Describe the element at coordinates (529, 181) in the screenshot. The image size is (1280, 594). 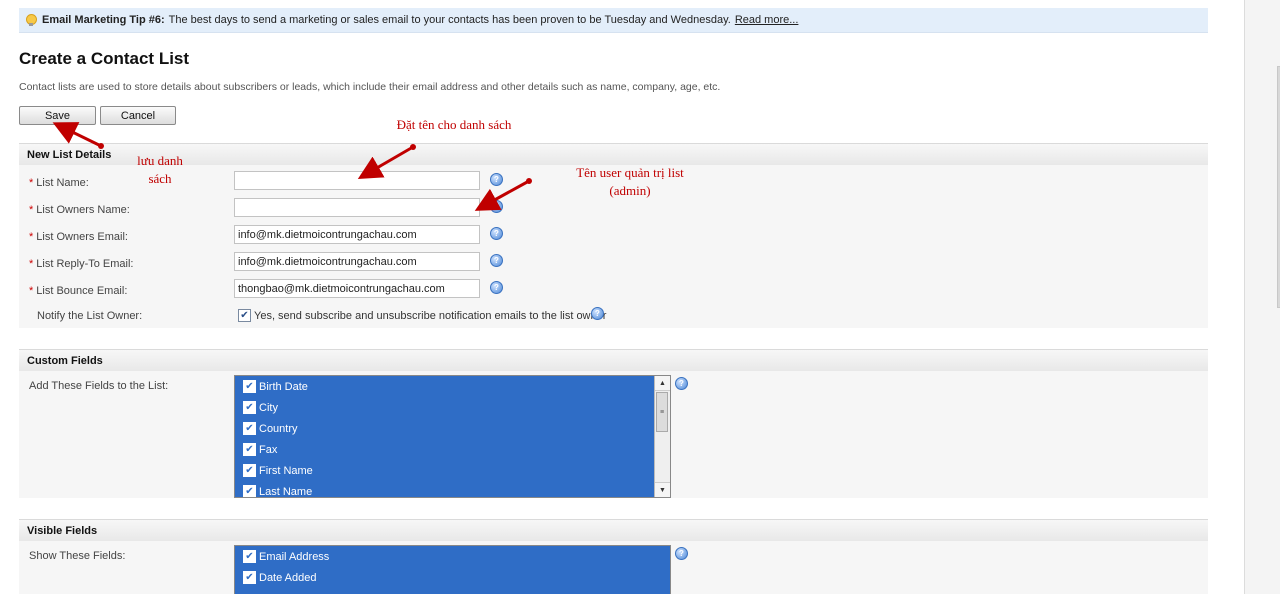
I see `list-owner-arrow-dot` at that location.